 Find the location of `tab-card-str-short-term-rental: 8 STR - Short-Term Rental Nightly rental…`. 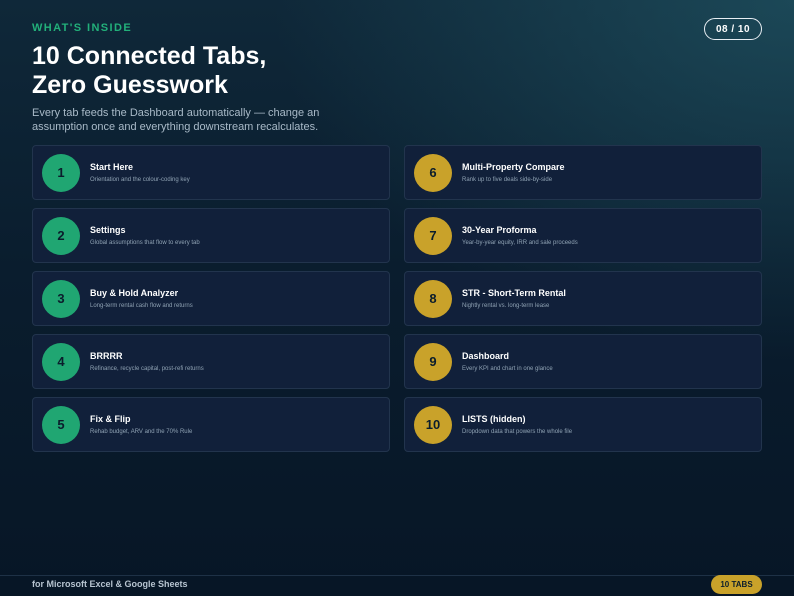

tab-card-str-short-term-rental: 8 STR - Short-Term Rental Nightly rental… is located at coordinates (583, 298).